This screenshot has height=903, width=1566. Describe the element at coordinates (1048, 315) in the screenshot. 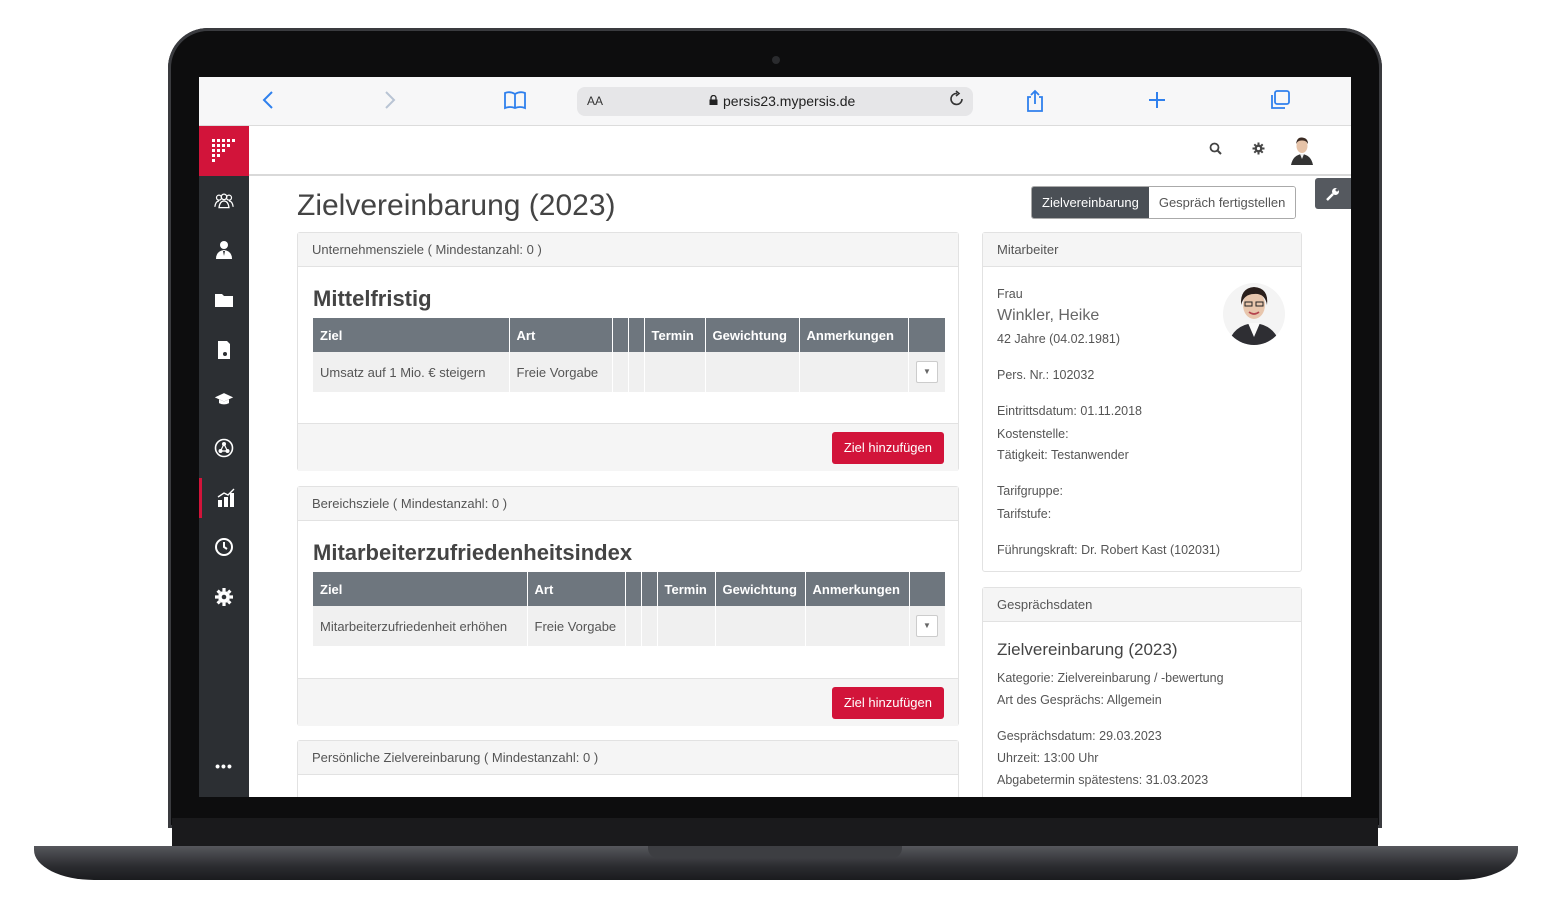

I see `employee-name: Winkler, Heike` at that location.